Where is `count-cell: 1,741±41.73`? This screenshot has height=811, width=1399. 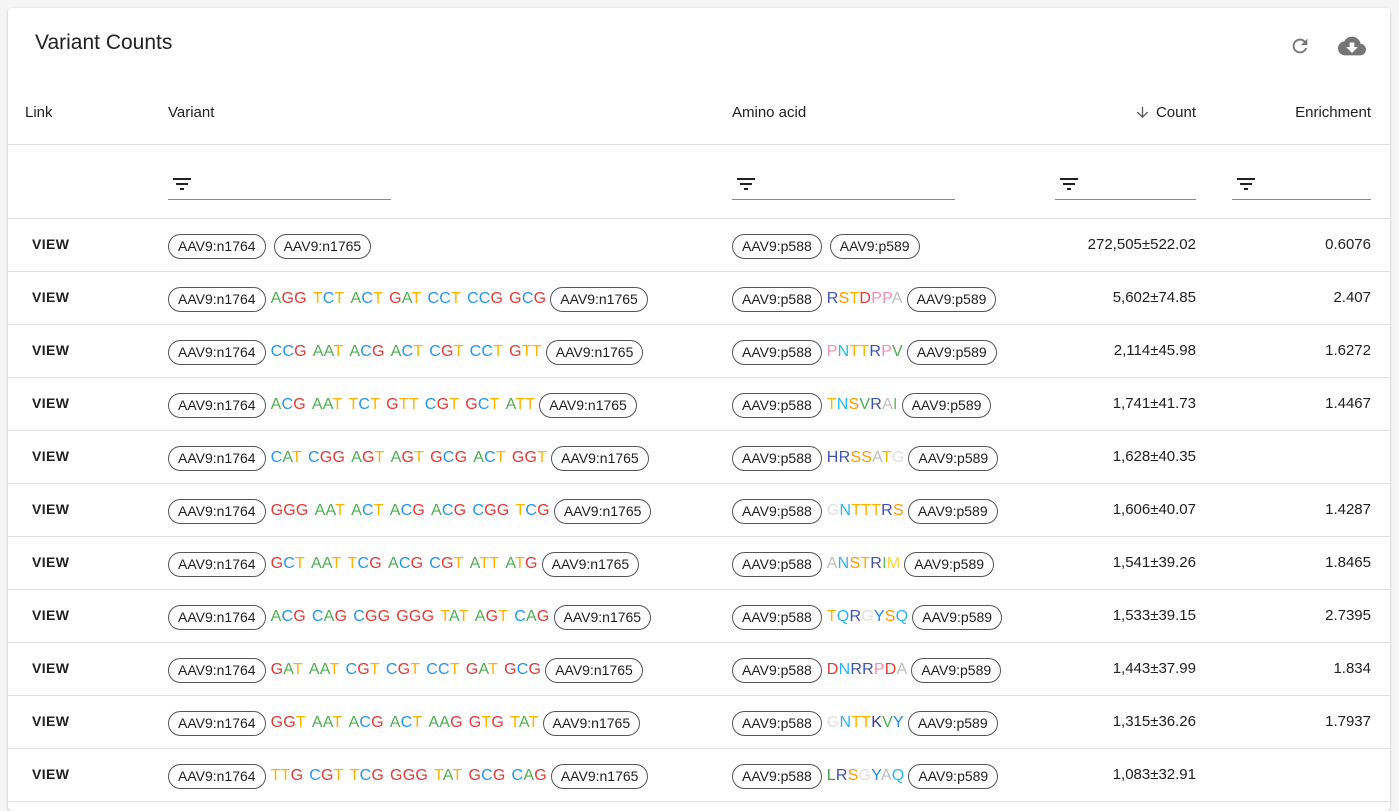 count-cell: 1,741±41.73 is located at coordinates (1154, 403).